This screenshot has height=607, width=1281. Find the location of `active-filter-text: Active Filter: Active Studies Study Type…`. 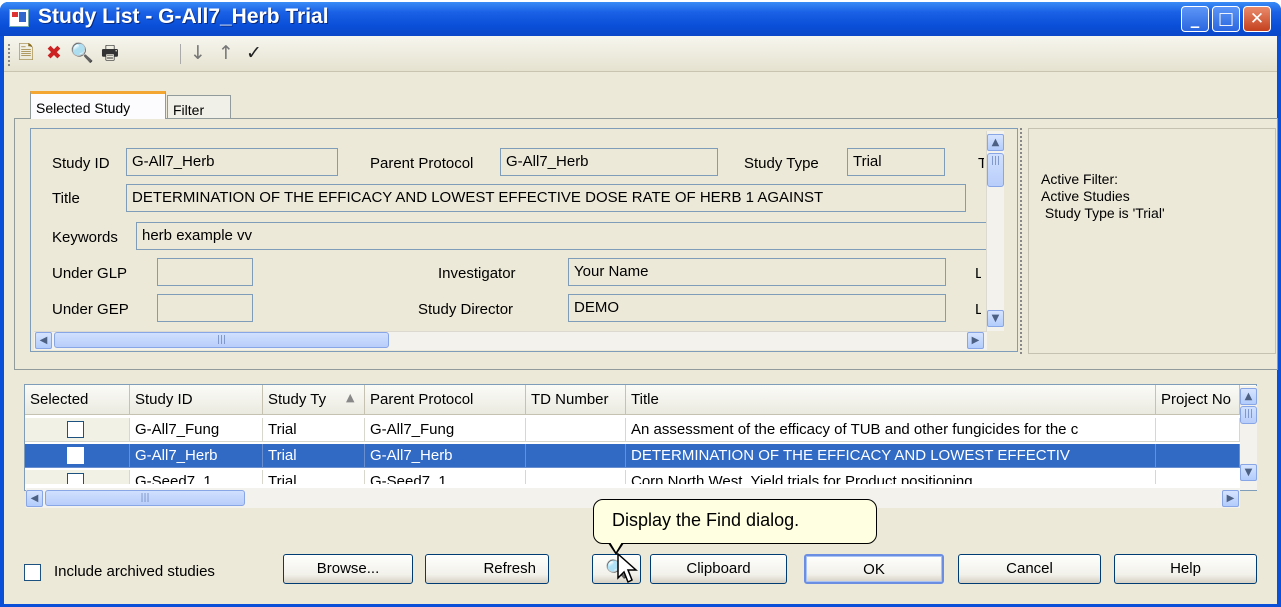

active-filter-text: Active Filter: Active Studies Study Type… is located at coordinates (1103, 196).